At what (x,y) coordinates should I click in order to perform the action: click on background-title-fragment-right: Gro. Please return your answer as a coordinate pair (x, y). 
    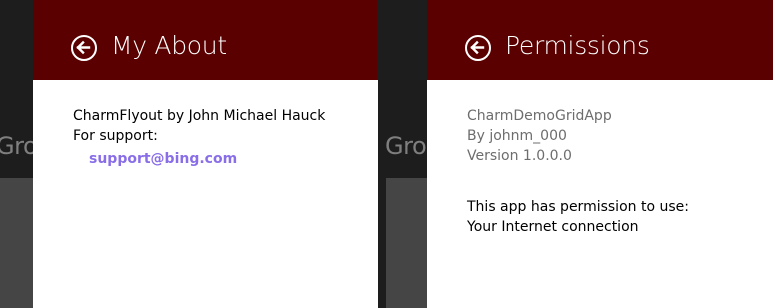
    Looking at the image, I should click on (406, 146).